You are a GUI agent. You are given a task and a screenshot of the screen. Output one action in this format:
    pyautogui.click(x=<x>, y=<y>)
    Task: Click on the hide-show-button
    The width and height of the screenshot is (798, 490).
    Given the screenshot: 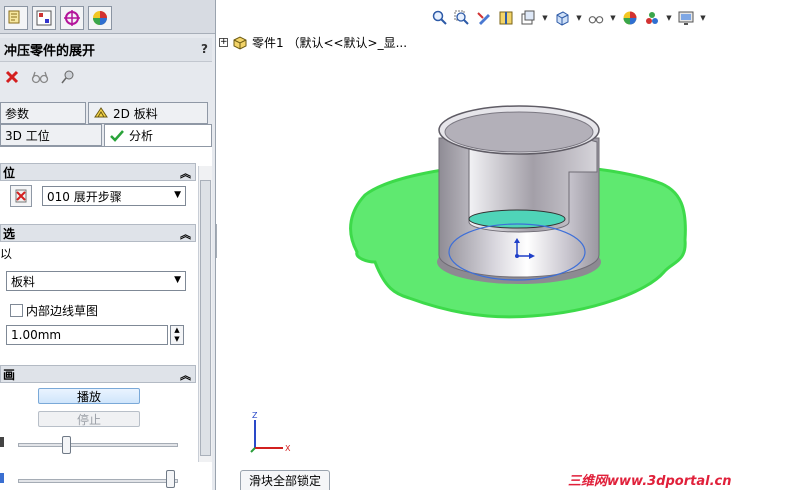 What is the action you would take?
    pyautogui.click(x=596, y=18)
    